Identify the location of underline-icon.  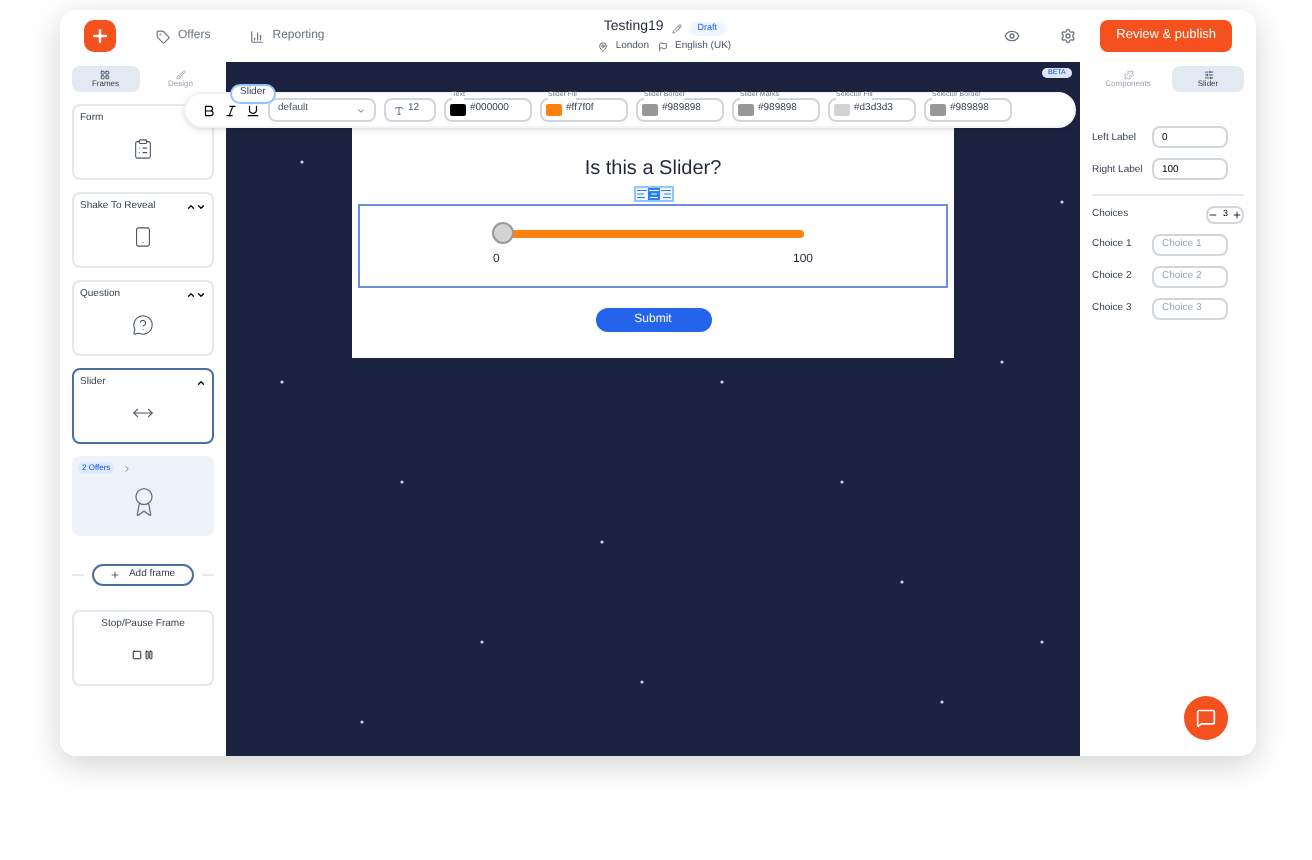
(253, 110).